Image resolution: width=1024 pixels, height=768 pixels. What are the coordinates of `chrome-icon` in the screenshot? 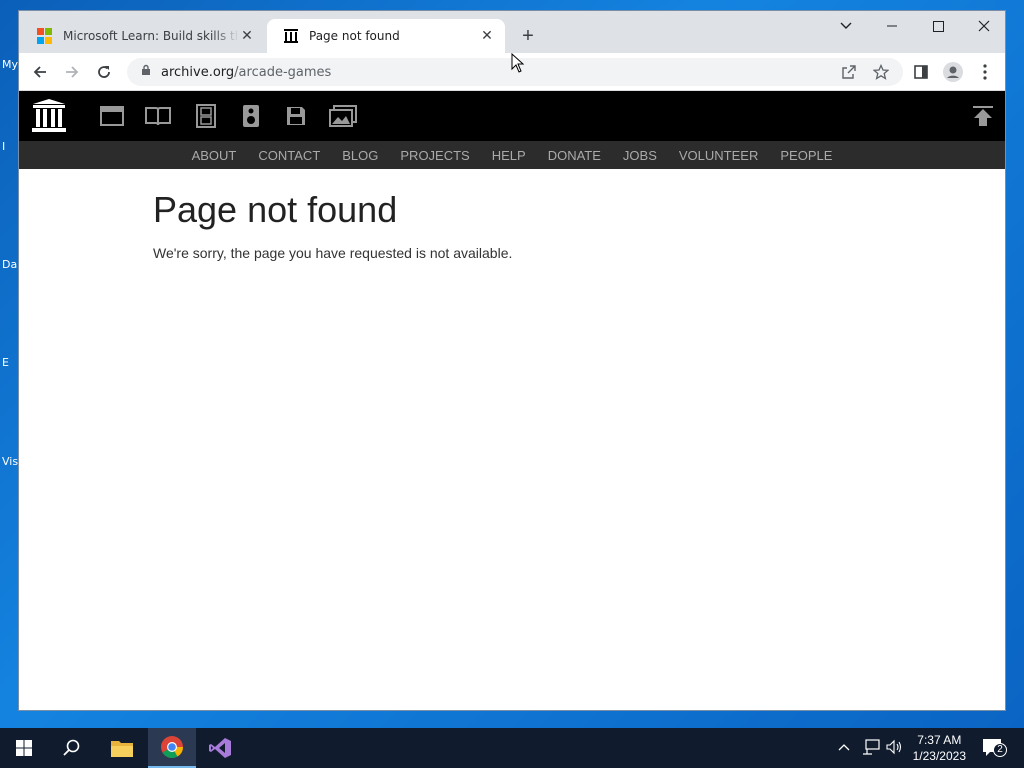 It's located at (172, 748).